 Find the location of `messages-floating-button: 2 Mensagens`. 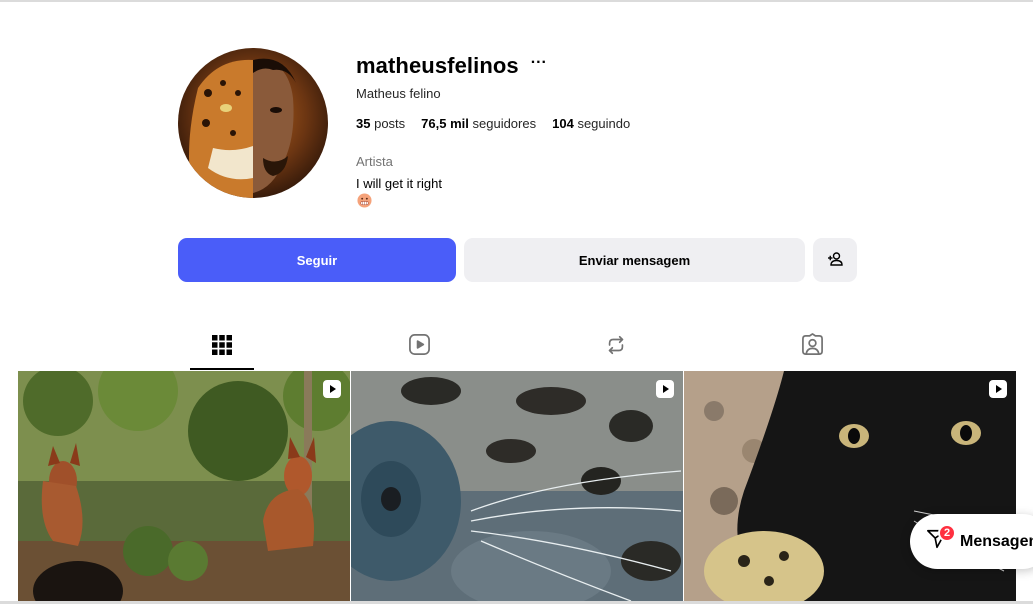

messages-floating-button: 2 Mensagens is located at coordinates (971, 541).